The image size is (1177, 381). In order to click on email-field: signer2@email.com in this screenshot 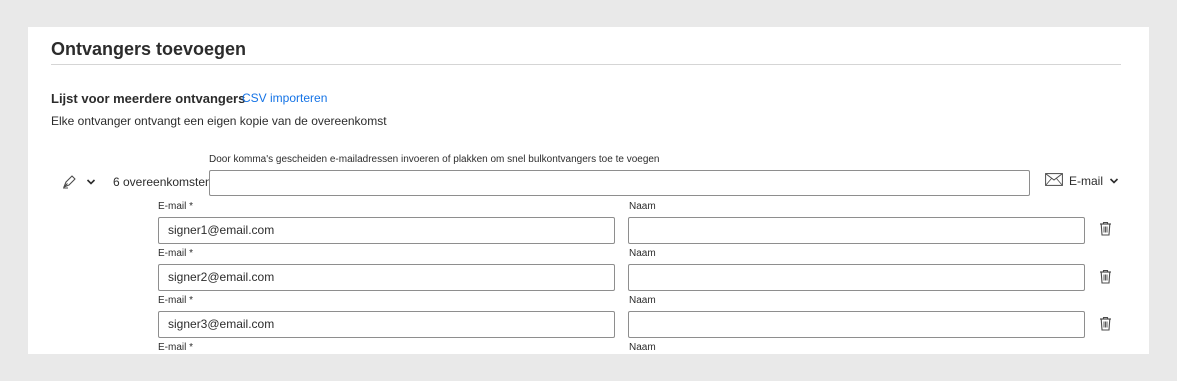, I will do `click(386, 277)`.